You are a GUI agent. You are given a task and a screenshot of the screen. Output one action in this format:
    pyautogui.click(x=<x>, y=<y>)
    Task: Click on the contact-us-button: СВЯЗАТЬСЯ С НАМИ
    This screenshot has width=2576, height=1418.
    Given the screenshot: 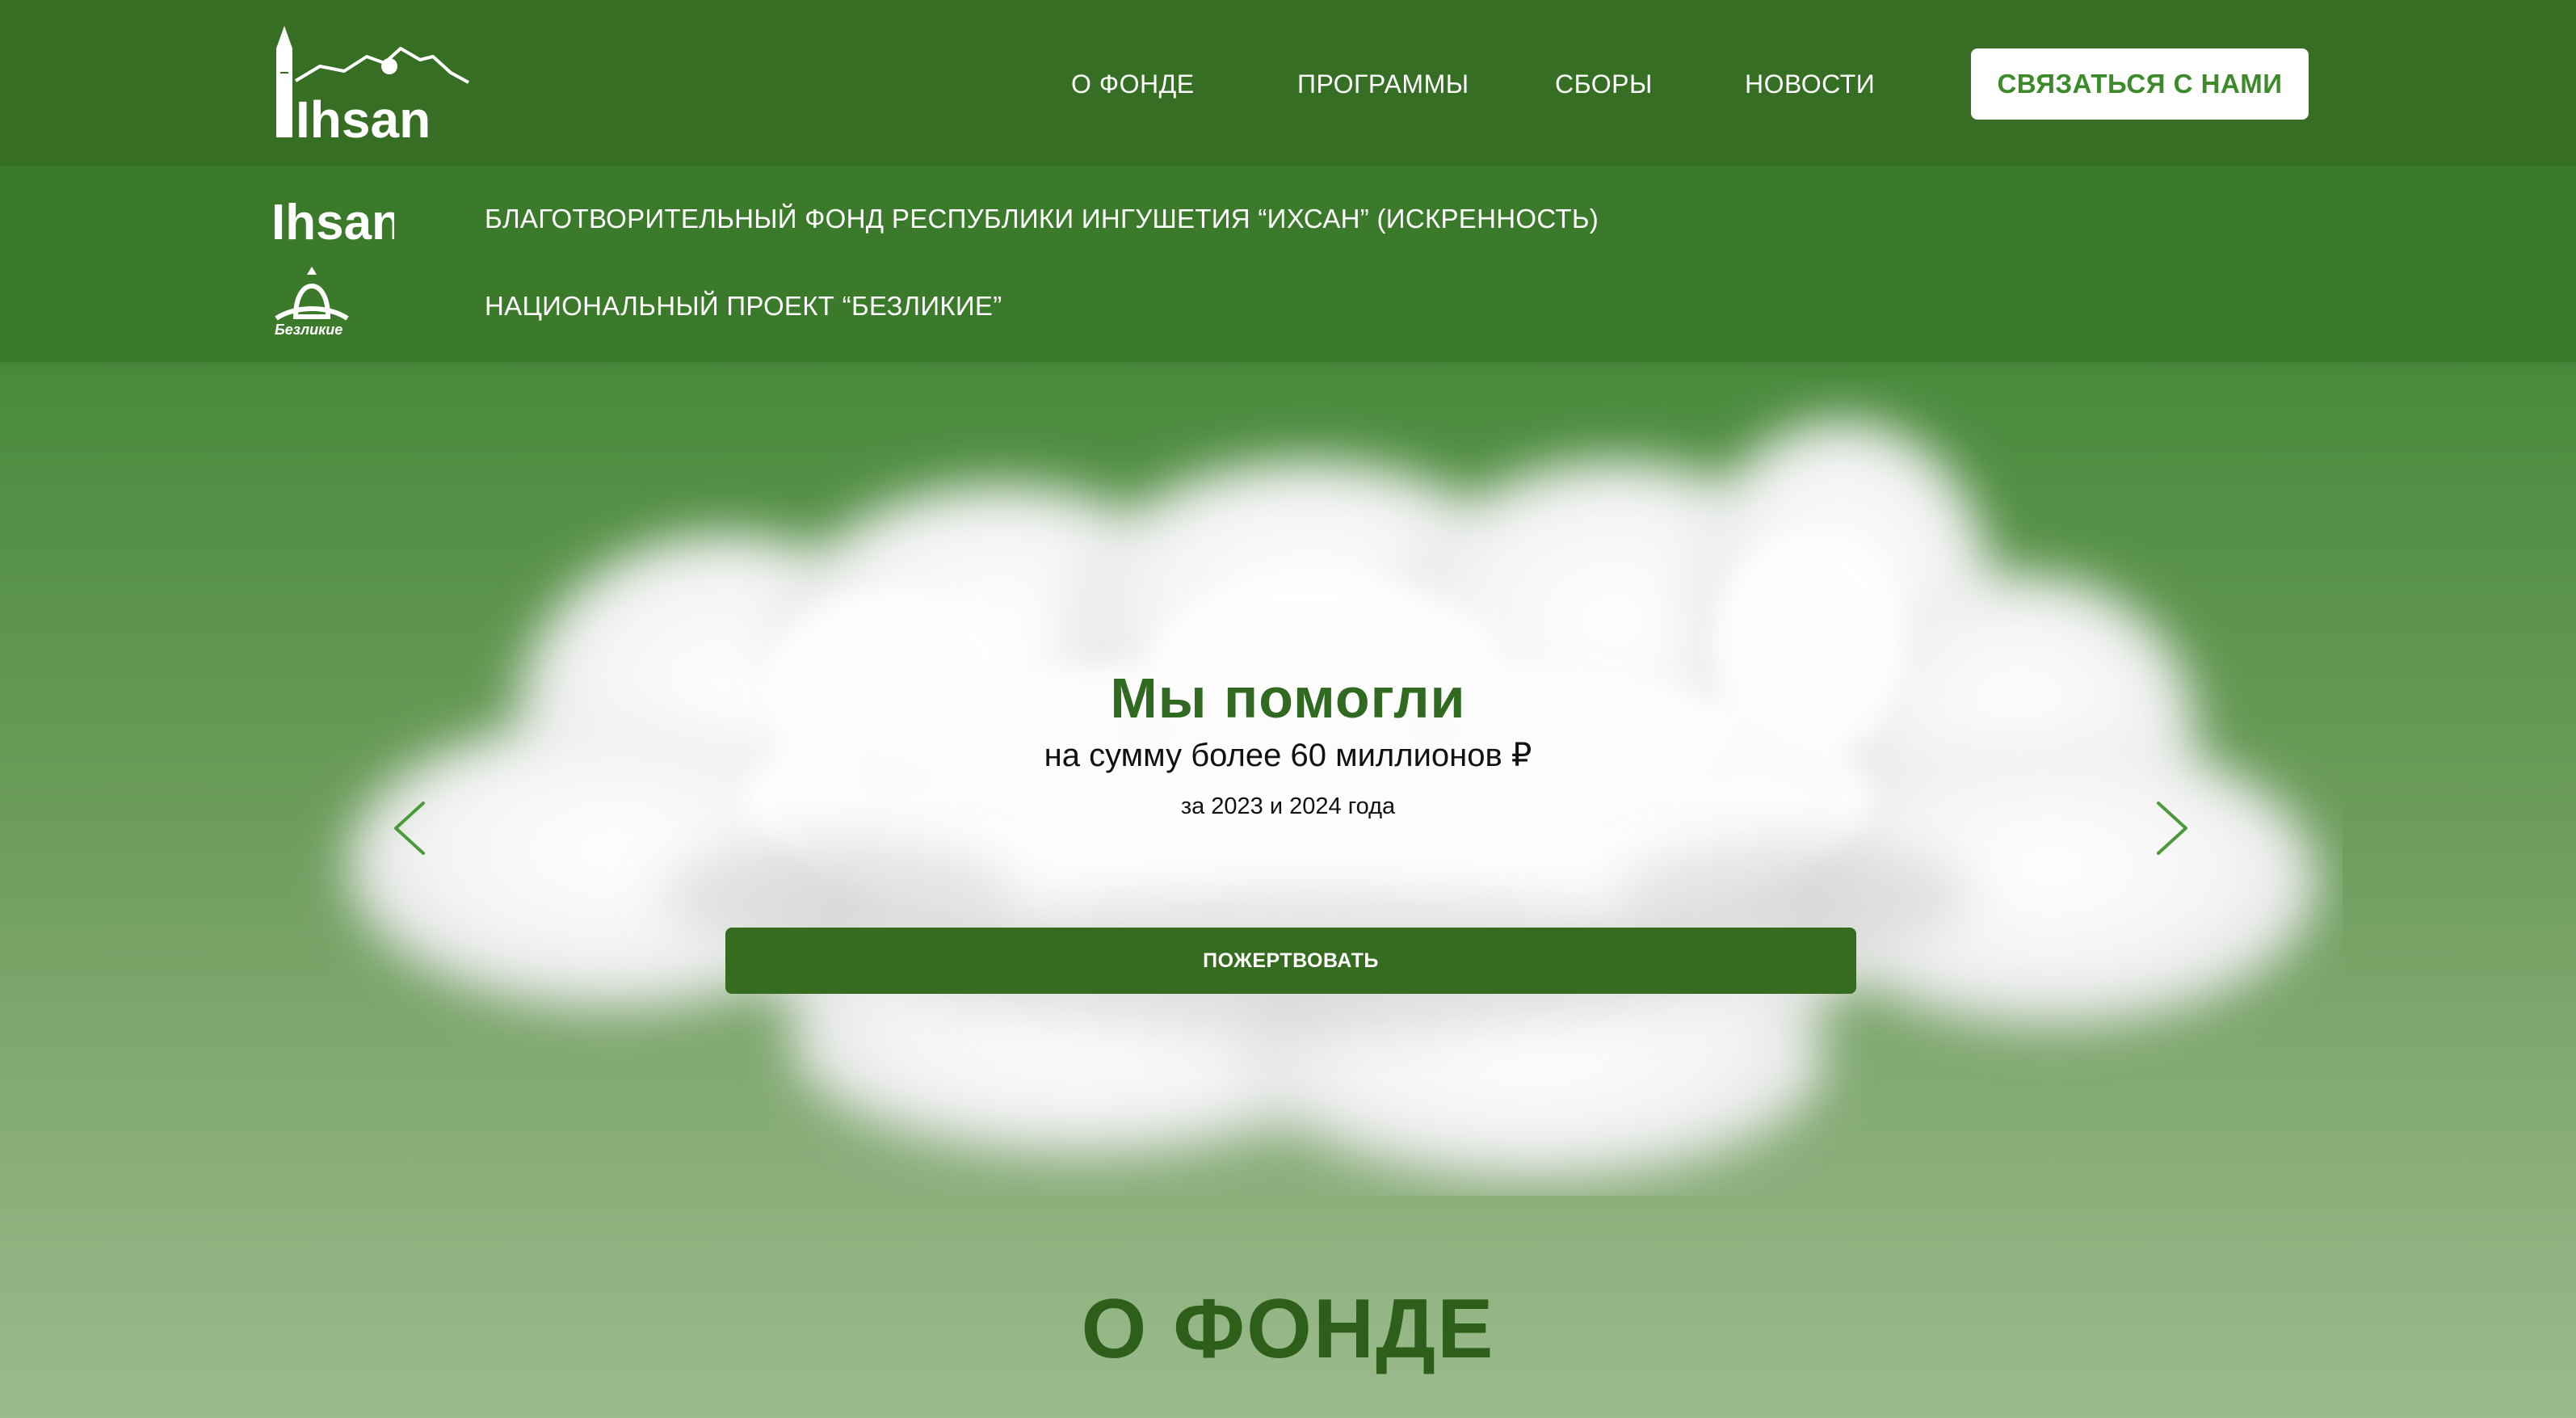 What is the action you would take?
    pyautogui.click(x=2140, y=84)
    